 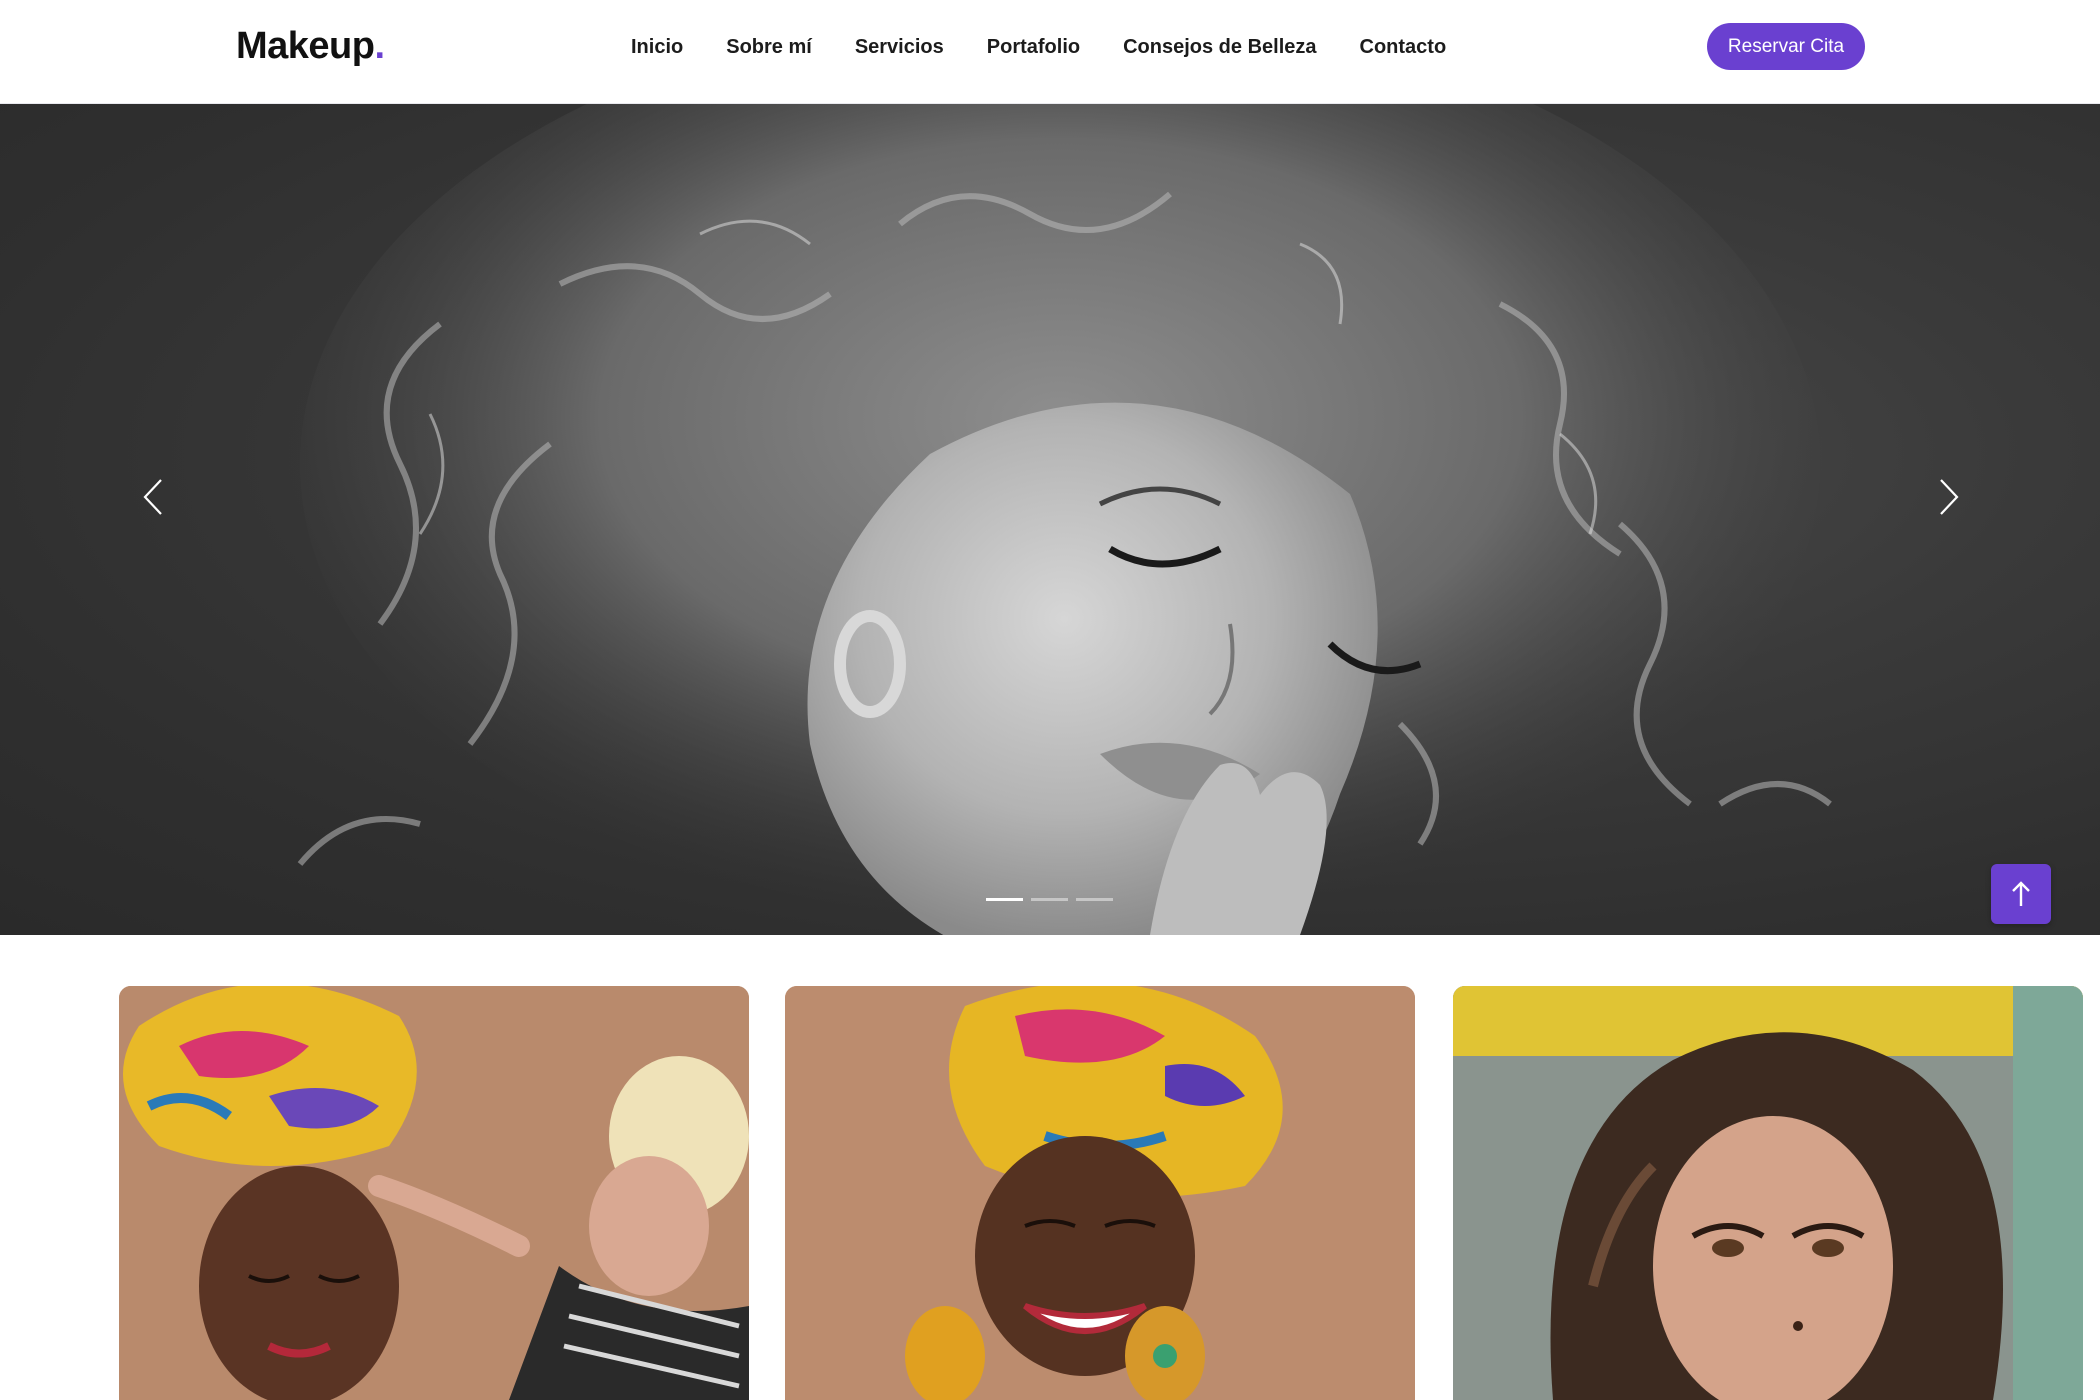 I want to click on nav-item-sobre-mi: Sobre mí, so click(x=769, y=47).